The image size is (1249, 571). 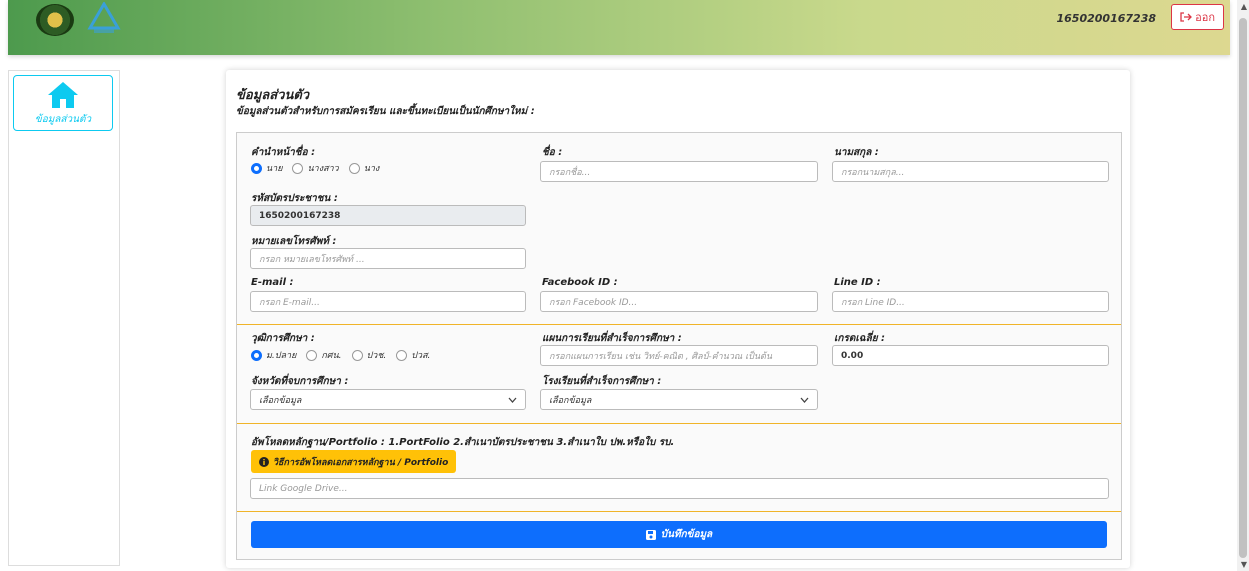 What do you see at coordinates (283, 338) in the screenshot?
I see `education-label: วุฒิการศึกษา :` at bounding box center [283, 338].